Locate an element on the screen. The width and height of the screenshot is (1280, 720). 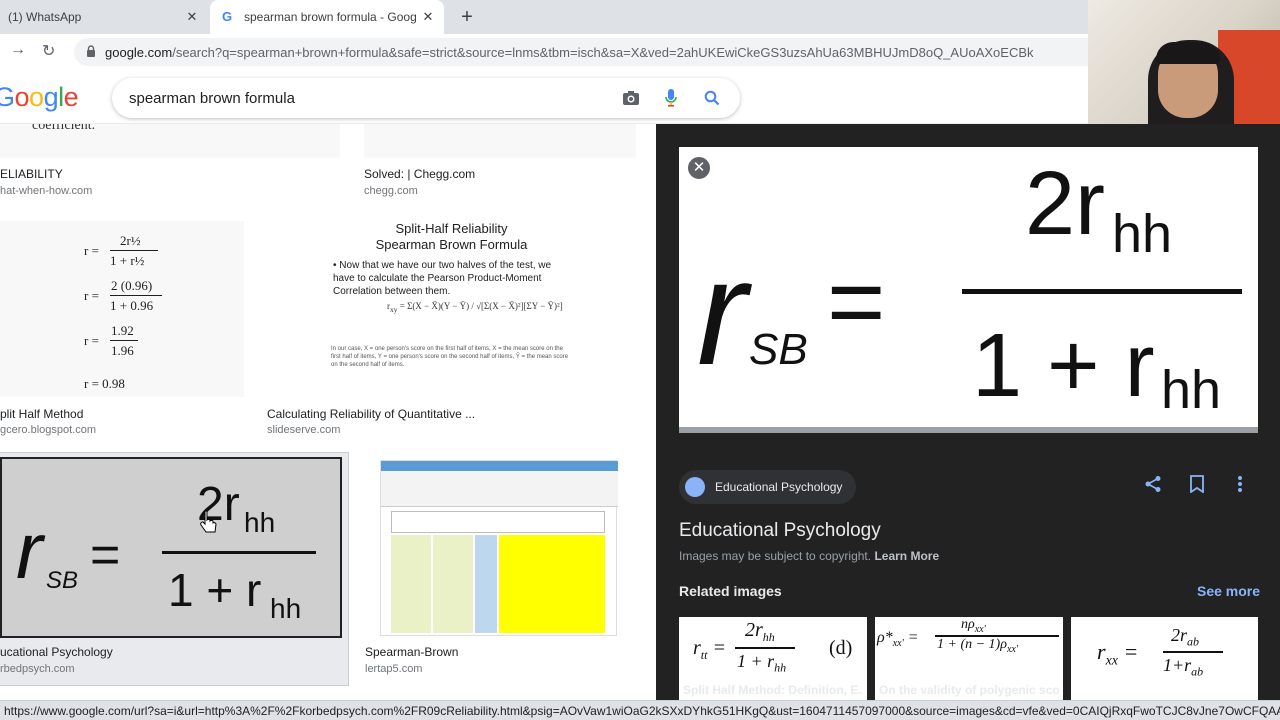
tab-google-search: G spearman brown formula - Goog ✕ is located at coordinates (327, 17).